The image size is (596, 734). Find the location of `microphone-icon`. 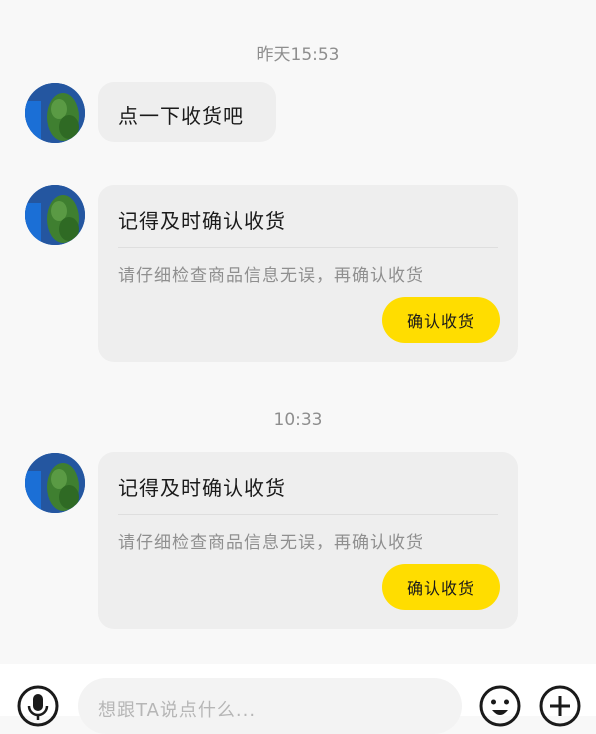

microphone-icon is located at coordinates (38, 706).